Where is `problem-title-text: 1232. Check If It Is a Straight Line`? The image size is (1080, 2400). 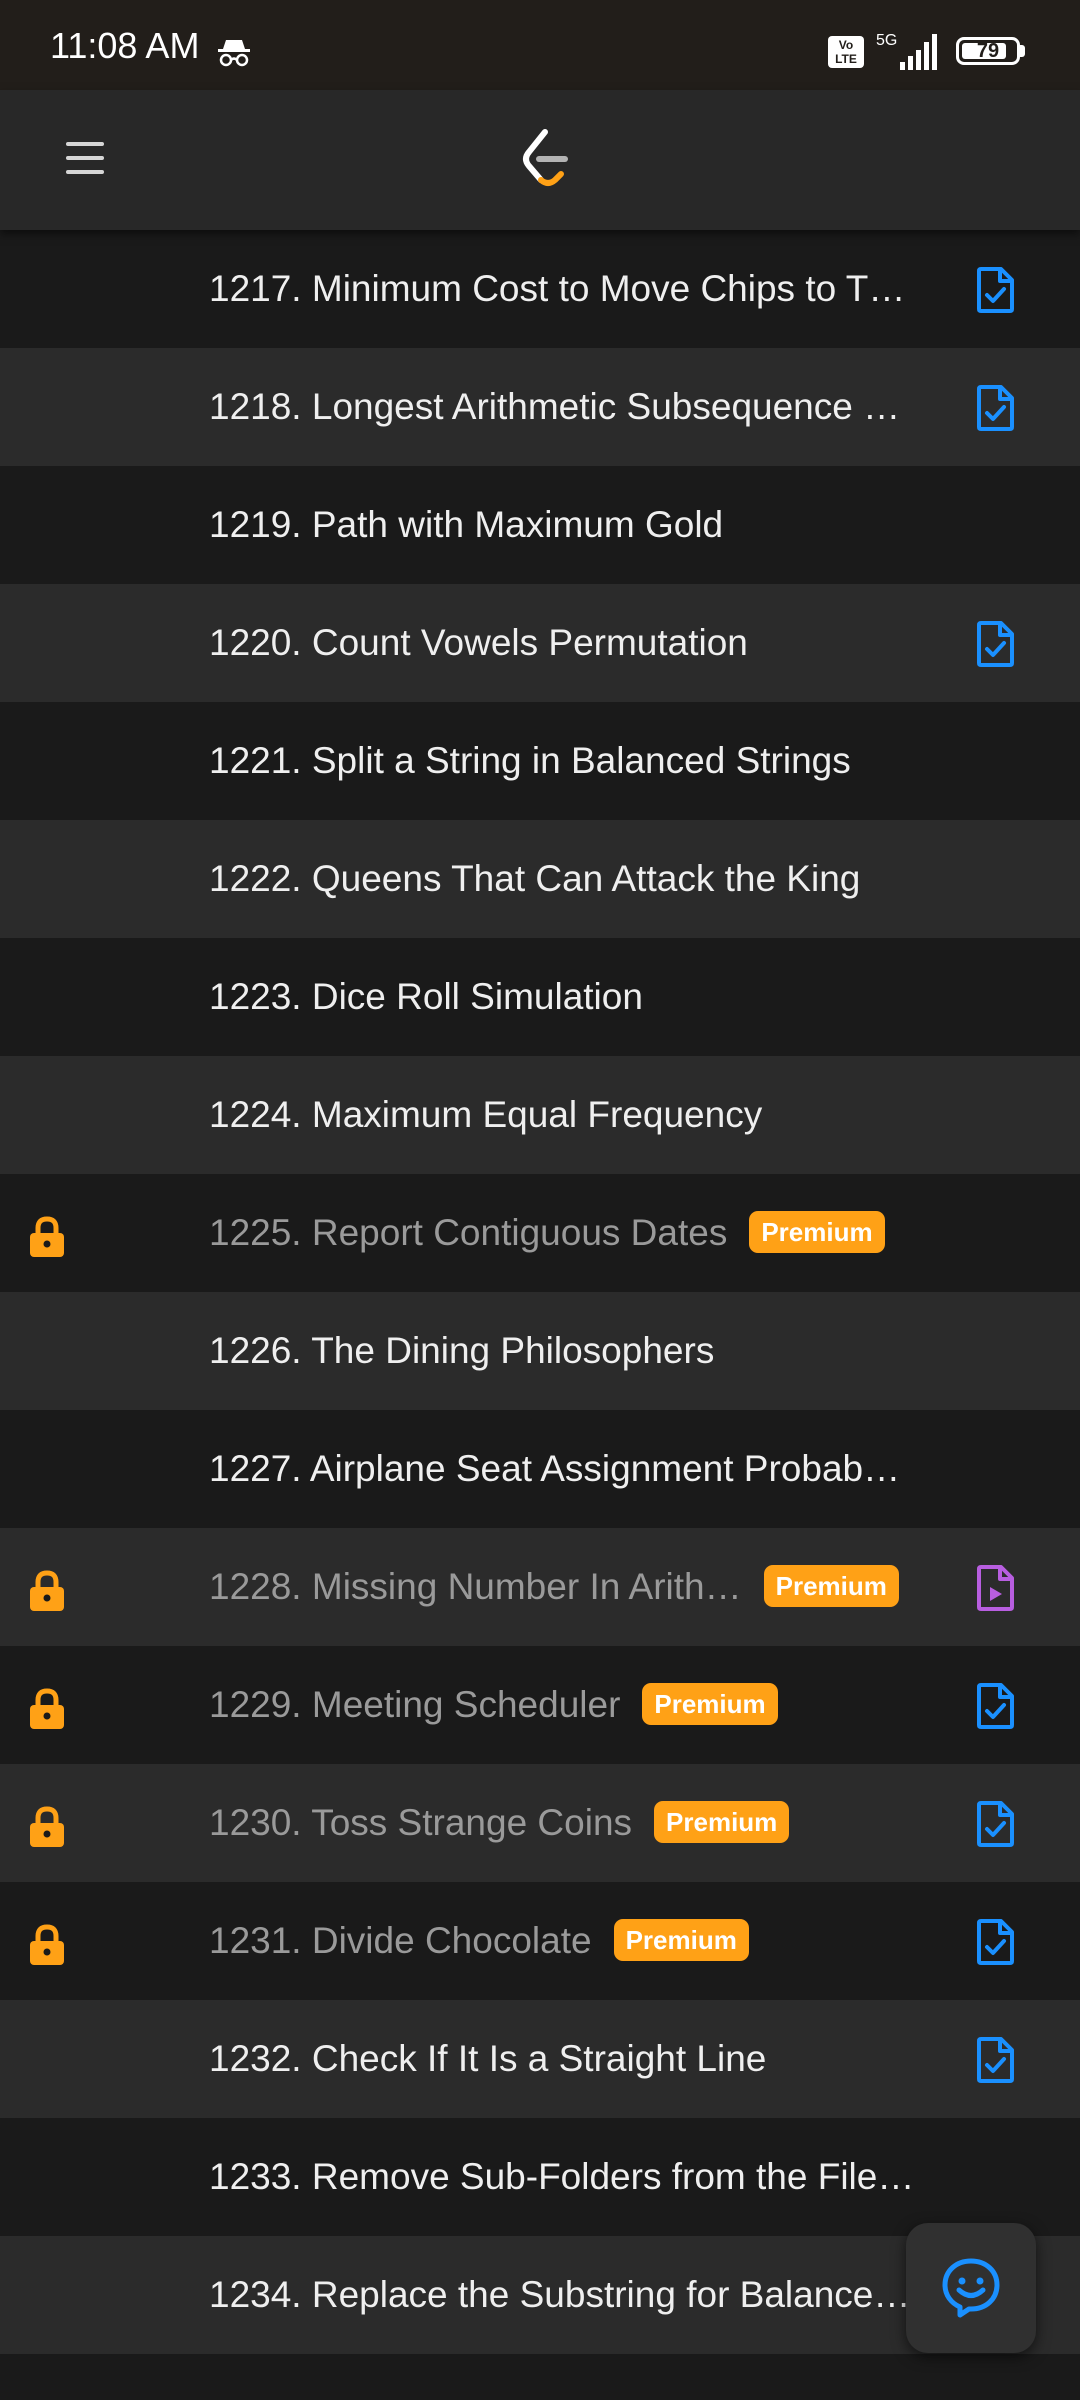
problem-title-text: 1232. Check If It Is a Straight Line is located at coordinates (488, 2058).